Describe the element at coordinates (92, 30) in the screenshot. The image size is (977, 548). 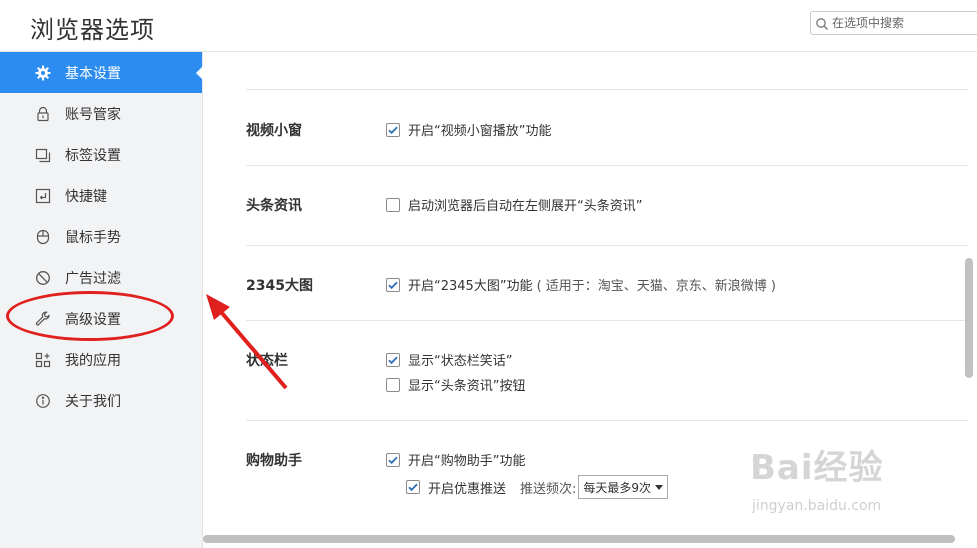
I see `page-title: 浏览器选项` at that location.